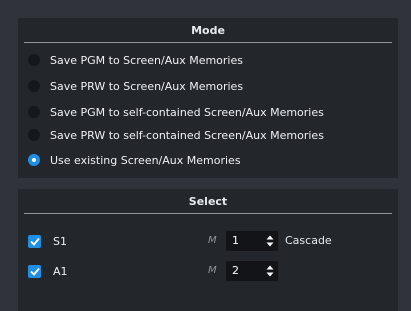 Image resolution: width=411 pixels, height=311 pixels. What do you see at coordinates (48, 271) in the screenshot?
I see `select-row-a1: A1` at bounding box center [48, 271].